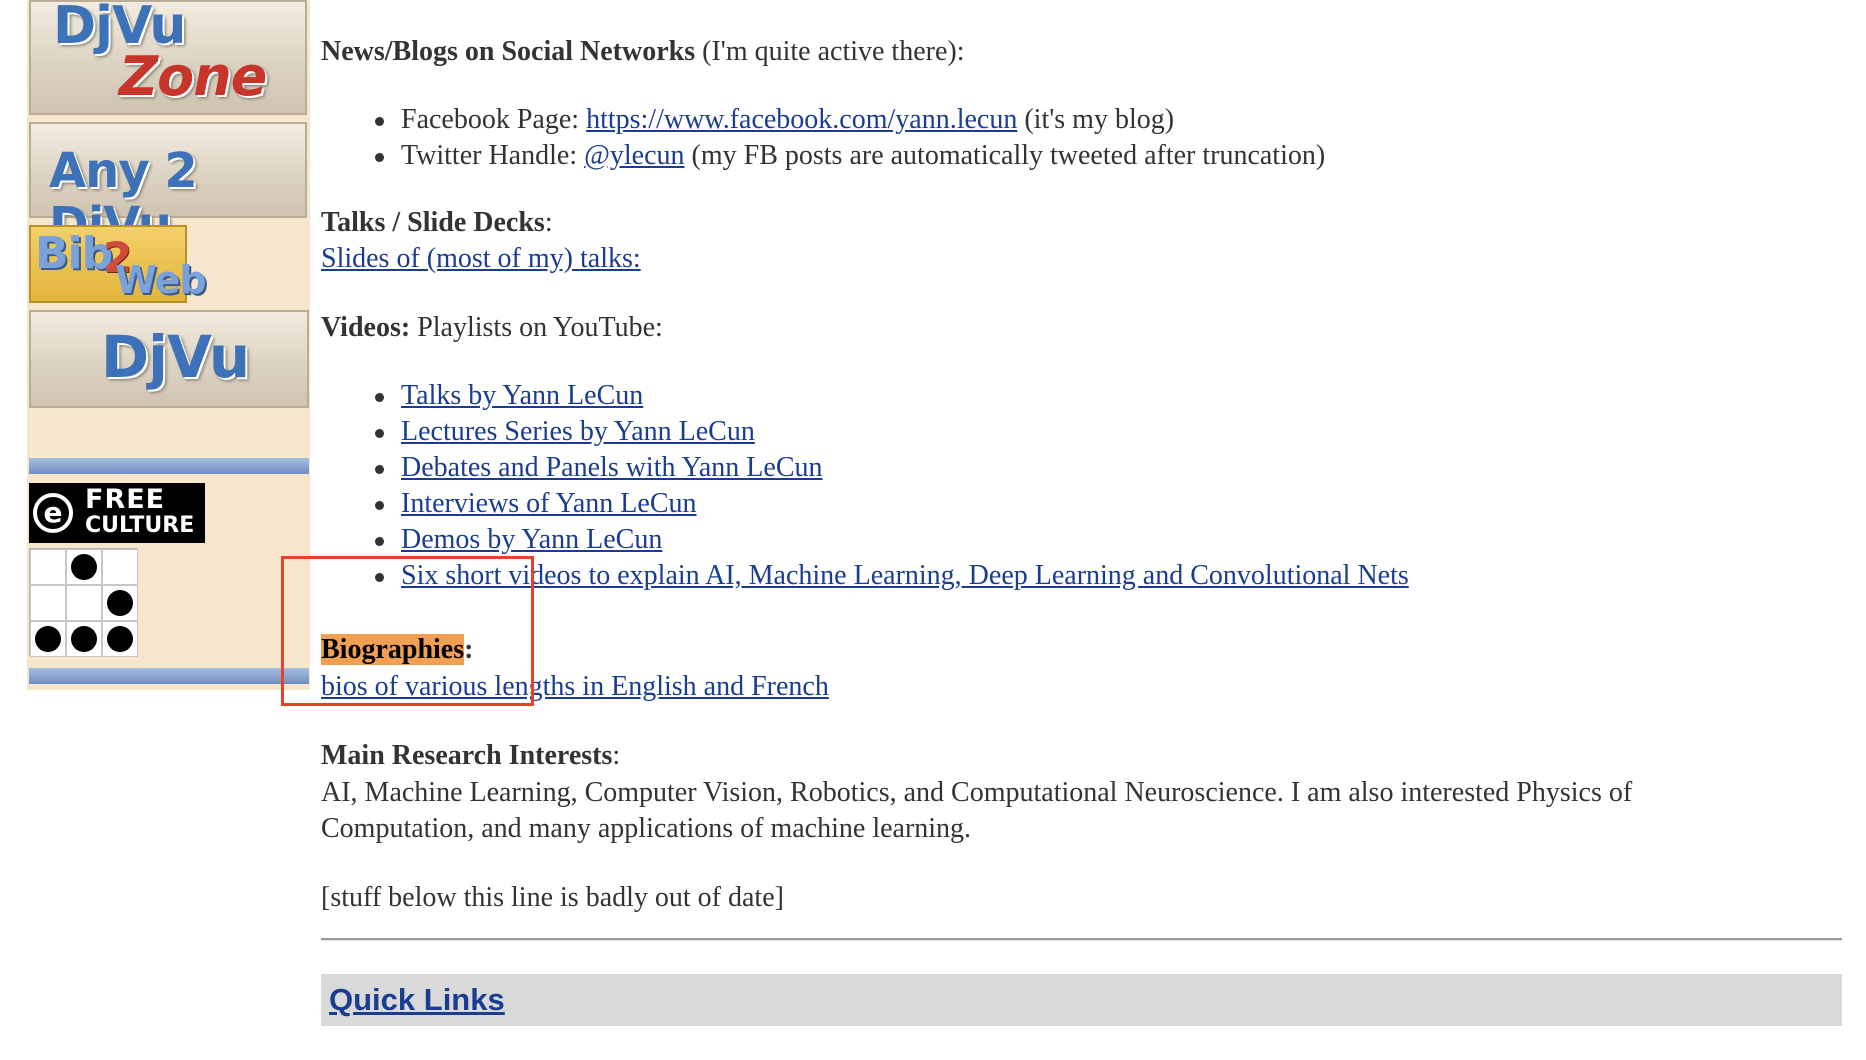  What do you see at coordinates (892, 432) in the screenshot?
I see `list-item: Lectures Series by Yann LeCun` at bounding box center [892, 432].